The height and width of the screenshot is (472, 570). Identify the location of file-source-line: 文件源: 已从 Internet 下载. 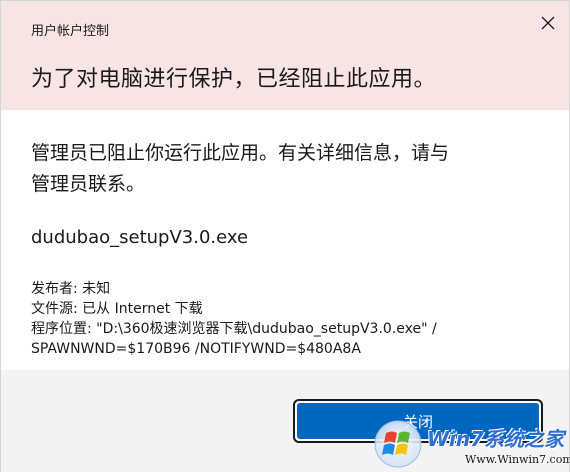
(117, 309).